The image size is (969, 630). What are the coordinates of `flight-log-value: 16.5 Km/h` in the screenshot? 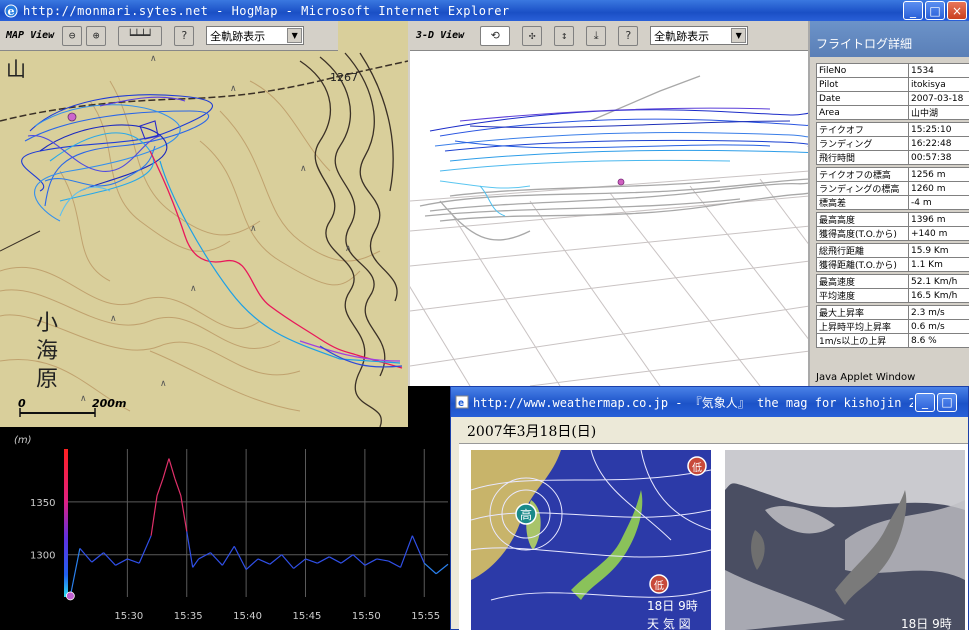 It's located at (938, 295).